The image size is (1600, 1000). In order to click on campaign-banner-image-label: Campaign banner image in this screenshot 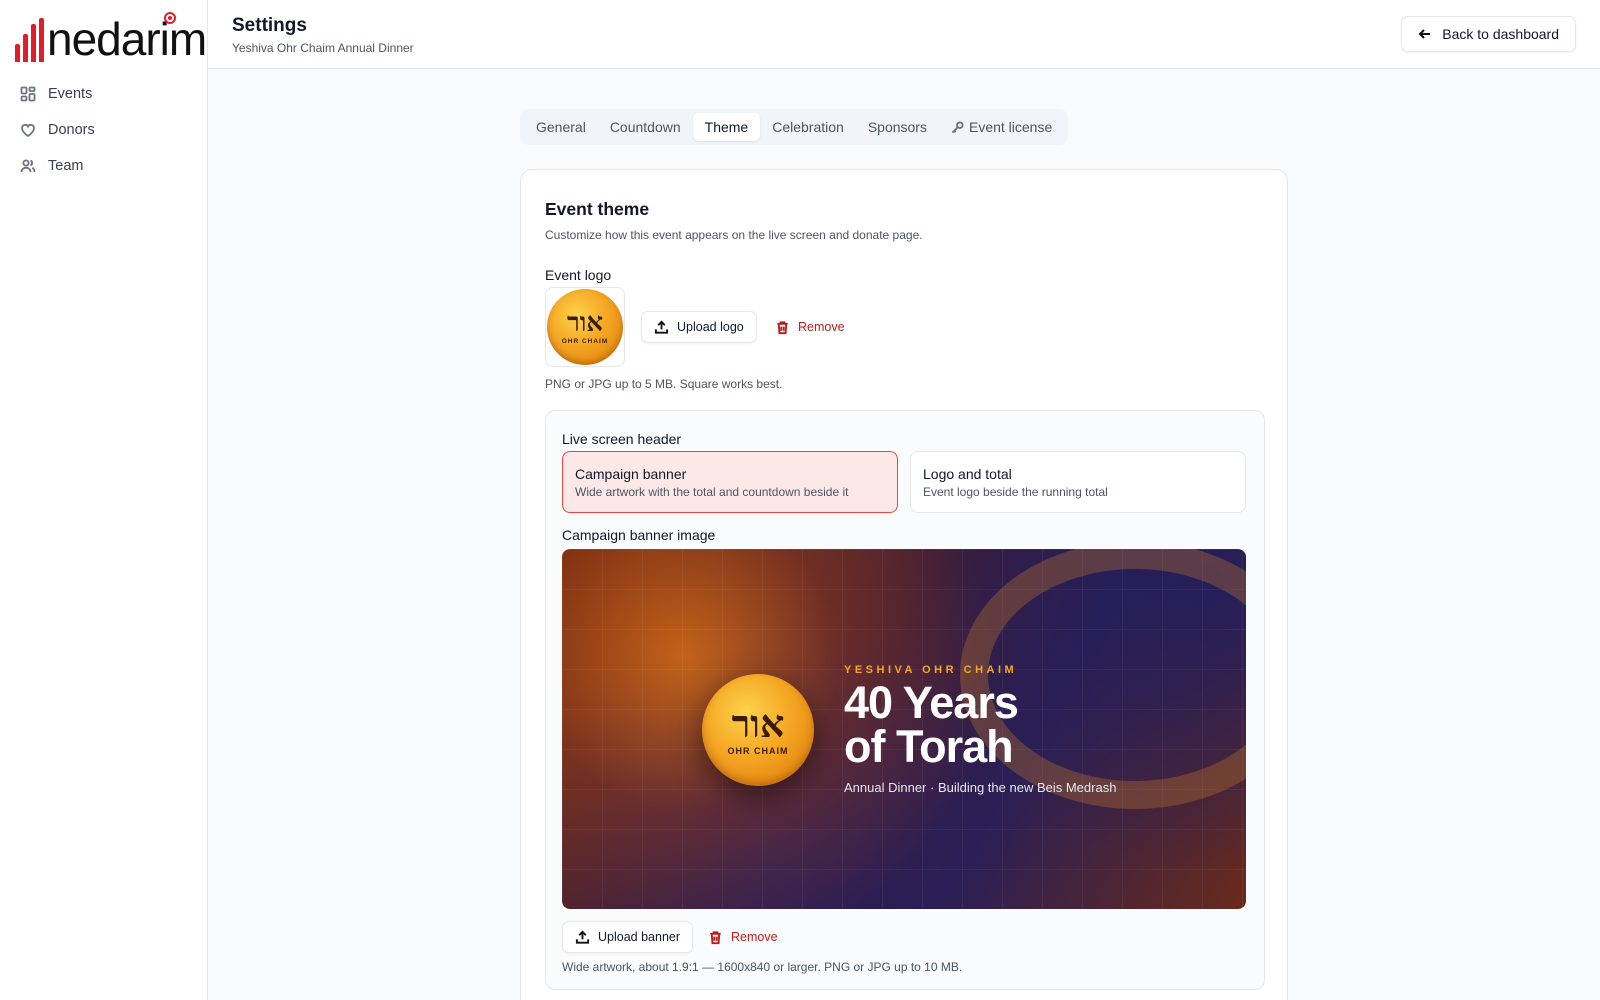, I will do `click(639, 535)`.